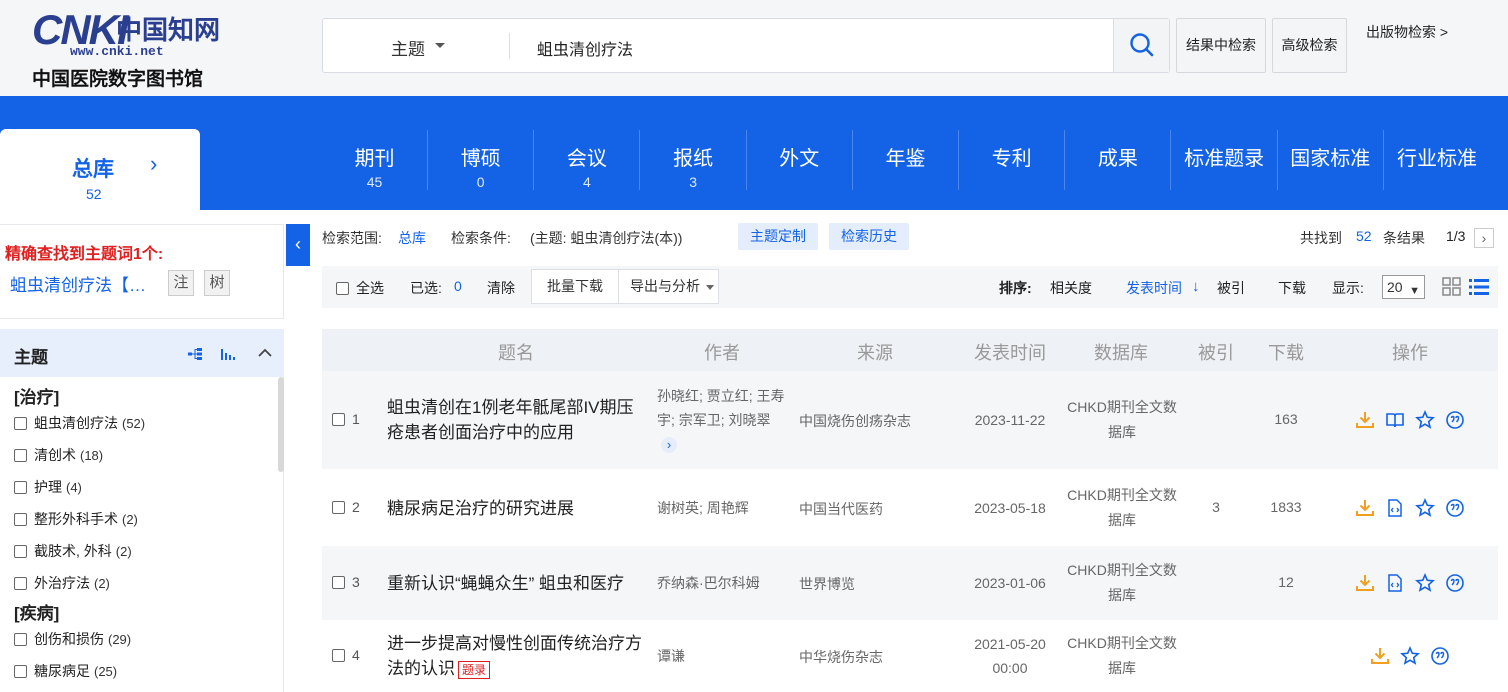  I want to click on tab-3: 报纸 3, so click(694, 160).